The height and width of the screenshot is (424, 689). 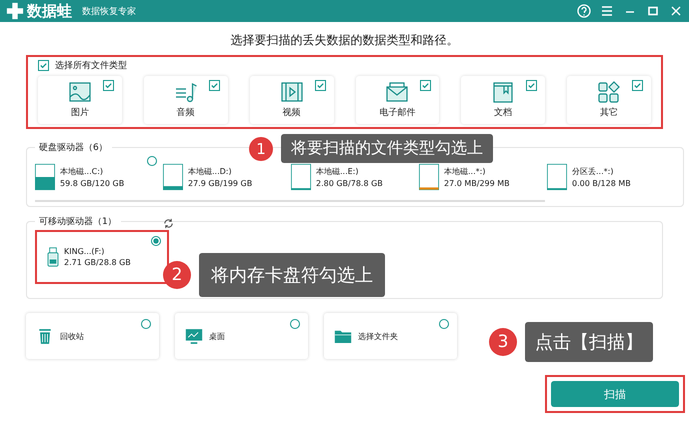 What do you see at coordinates (593, 171) in the screenshot?
I see `drive-name: 分区丢...*:)` at bounding box center [593, 171].